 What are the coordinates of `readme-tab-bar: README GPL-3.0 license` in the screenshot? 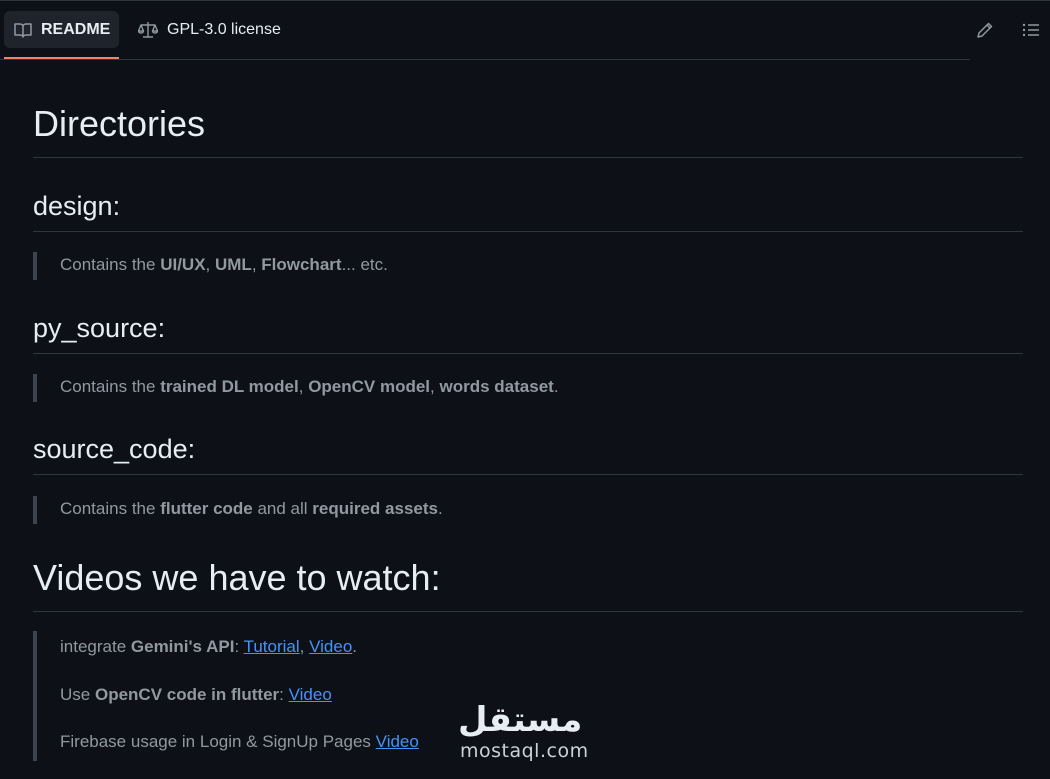 It's located at (485, 30).